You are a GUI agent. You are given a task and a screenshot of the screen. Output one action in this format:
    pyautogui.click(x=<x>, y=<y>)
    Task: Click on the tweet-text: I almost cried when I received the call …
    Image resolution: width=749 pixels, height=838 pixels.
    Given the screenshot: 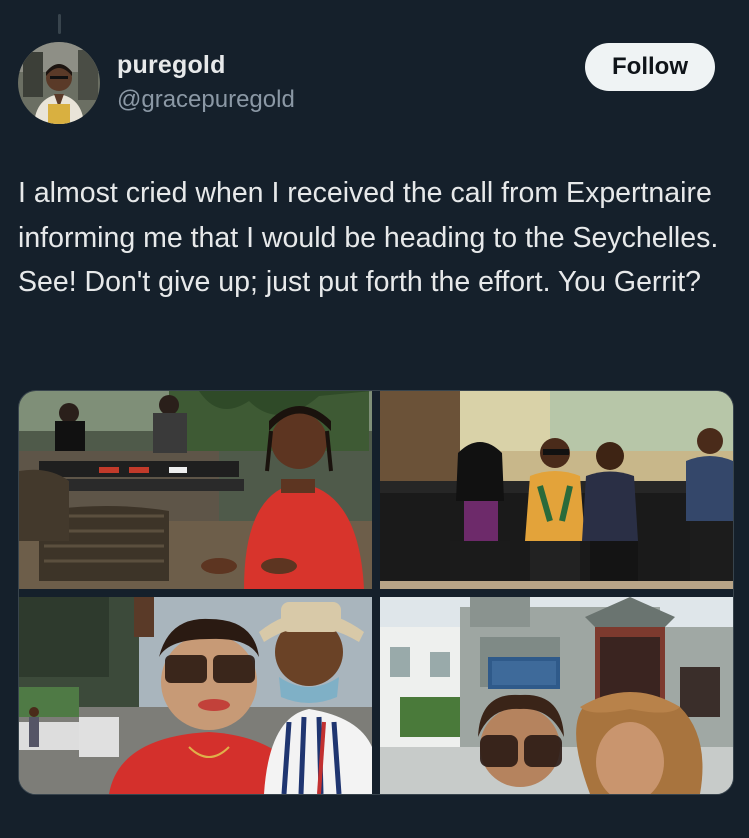 What is the action you would take?
    pyautogui.click(x=368, y=237)
    